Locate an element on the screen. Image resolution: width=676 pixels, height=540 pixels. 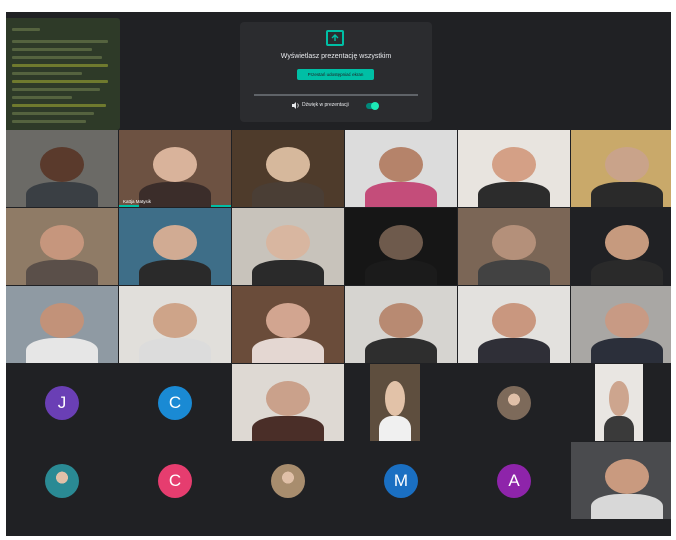
participant-video-tile: Kattja Matysik is located at coordinates (175, 168).